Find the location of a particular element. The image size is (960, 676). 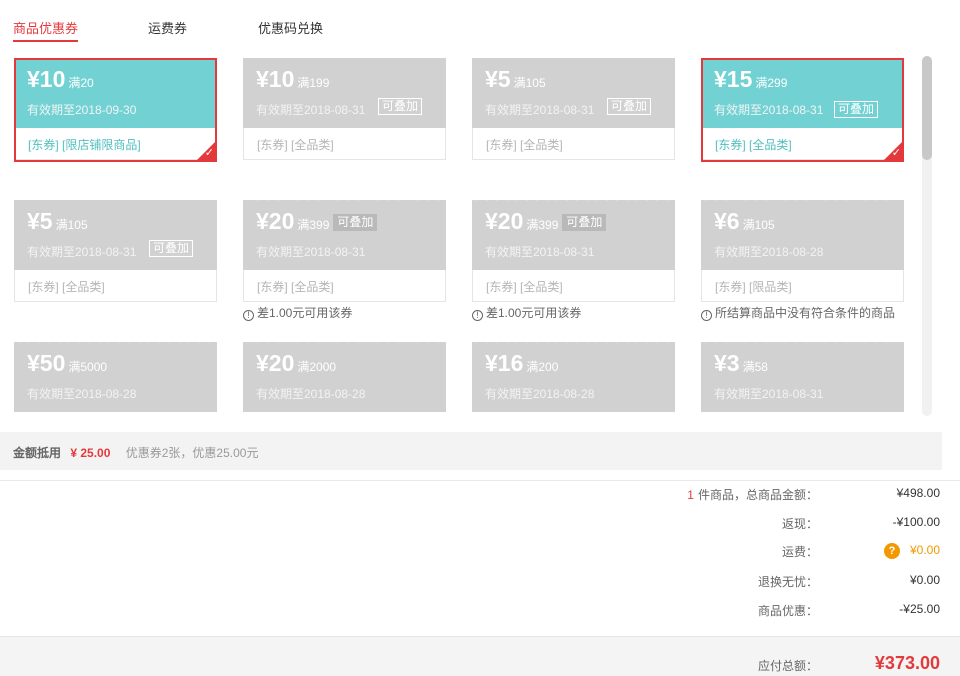

tab-shipping-coupons: 运费券 is located at coordinates (167, 27).